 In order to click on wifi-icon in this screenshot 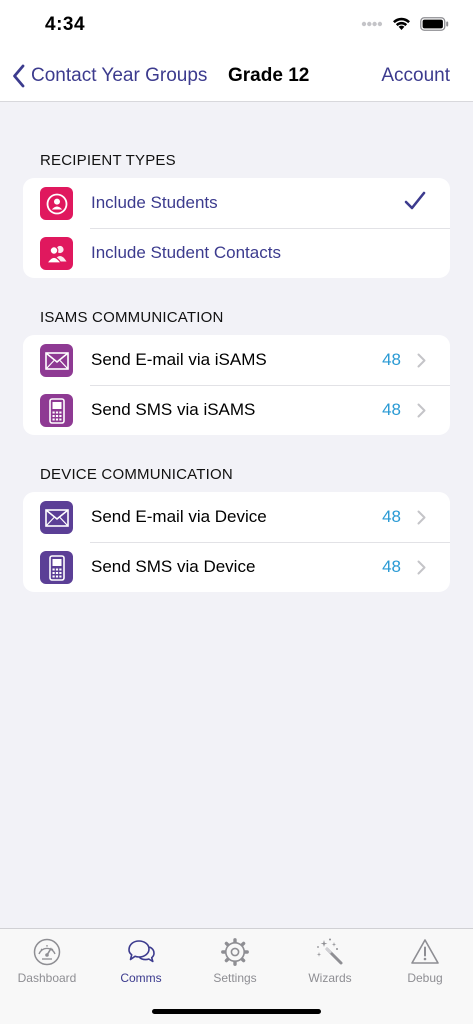, I will do `click(401, 23)`.